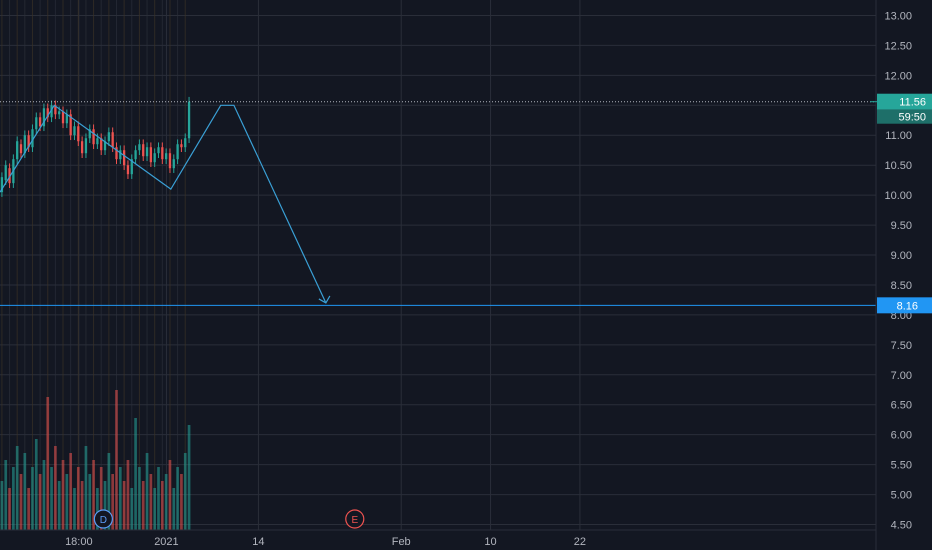  Describe the element at coordinates (901, 436) in the screenshot. I see `y-tick-label: 6.00` at that location.